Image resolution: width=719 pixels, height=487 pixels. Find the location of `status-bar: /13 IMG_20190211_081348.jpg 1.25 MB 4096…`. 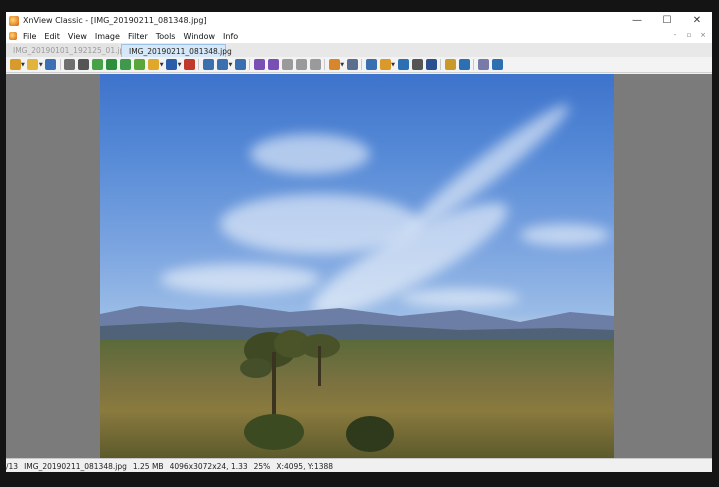

status-bar: /13 IMG_20190211_081348.jpg 1.25 MB 4096… is located at coordinates (359, 465).